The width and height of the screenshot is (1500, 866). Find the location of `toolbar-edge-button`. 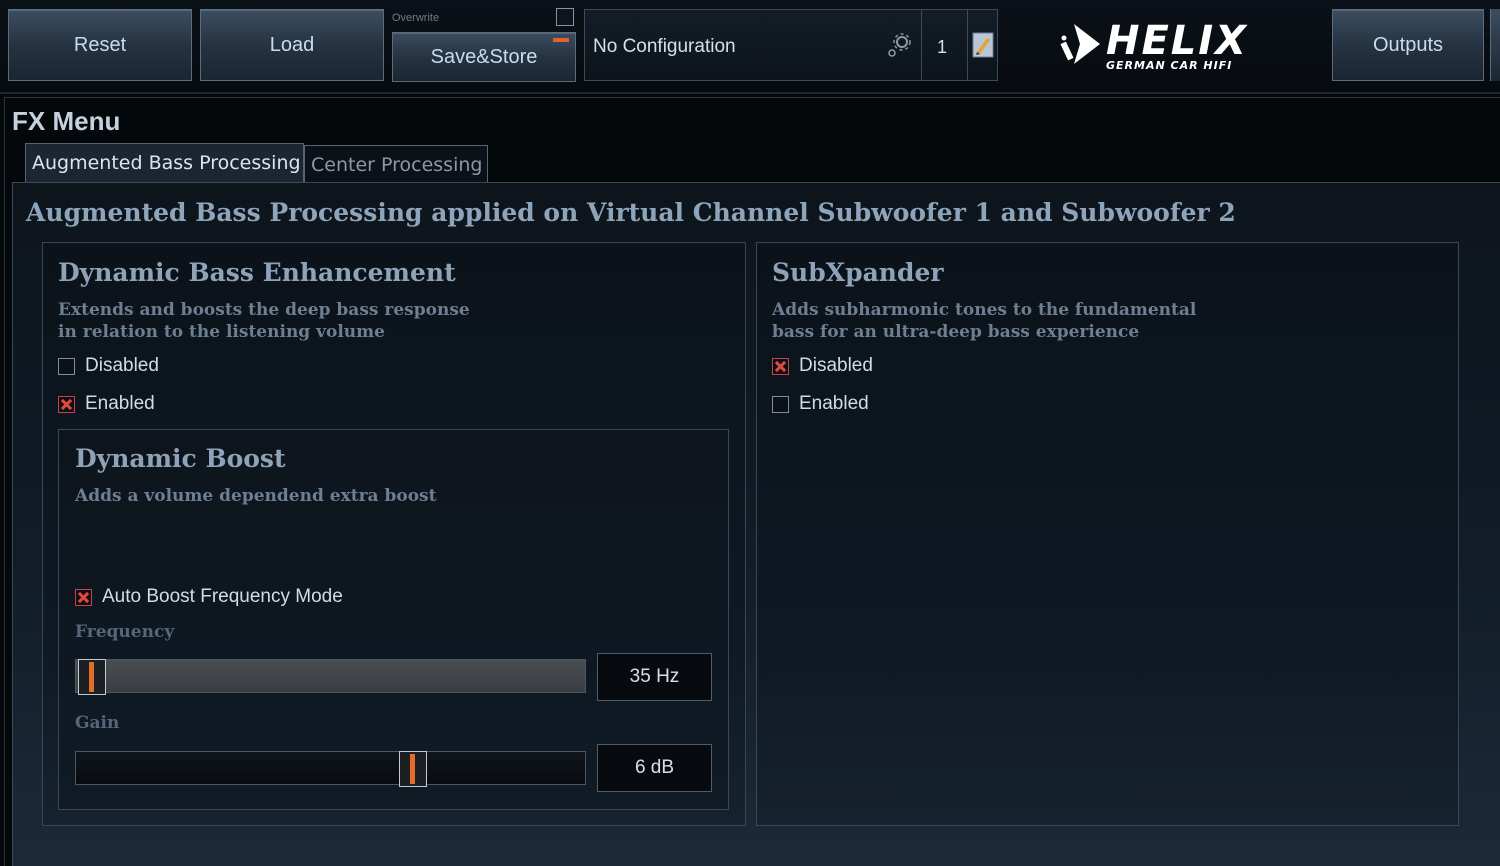

toolbar-edge-button is located at coordinates (1495, 45).